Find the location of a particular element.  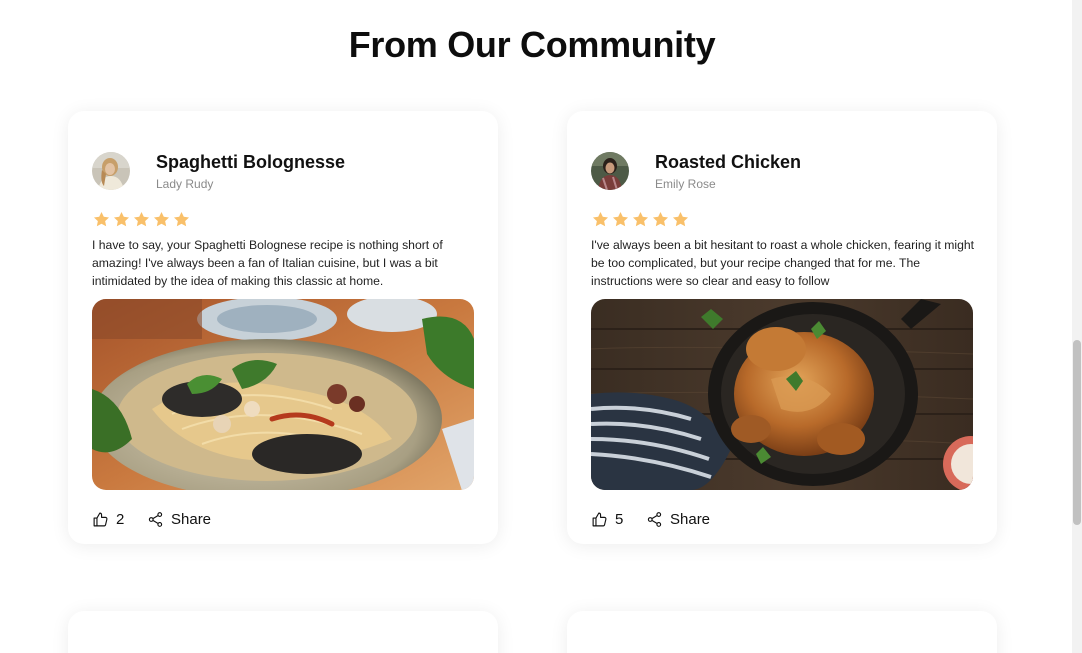

like-count: 5 is located at coordinates (619, 519).